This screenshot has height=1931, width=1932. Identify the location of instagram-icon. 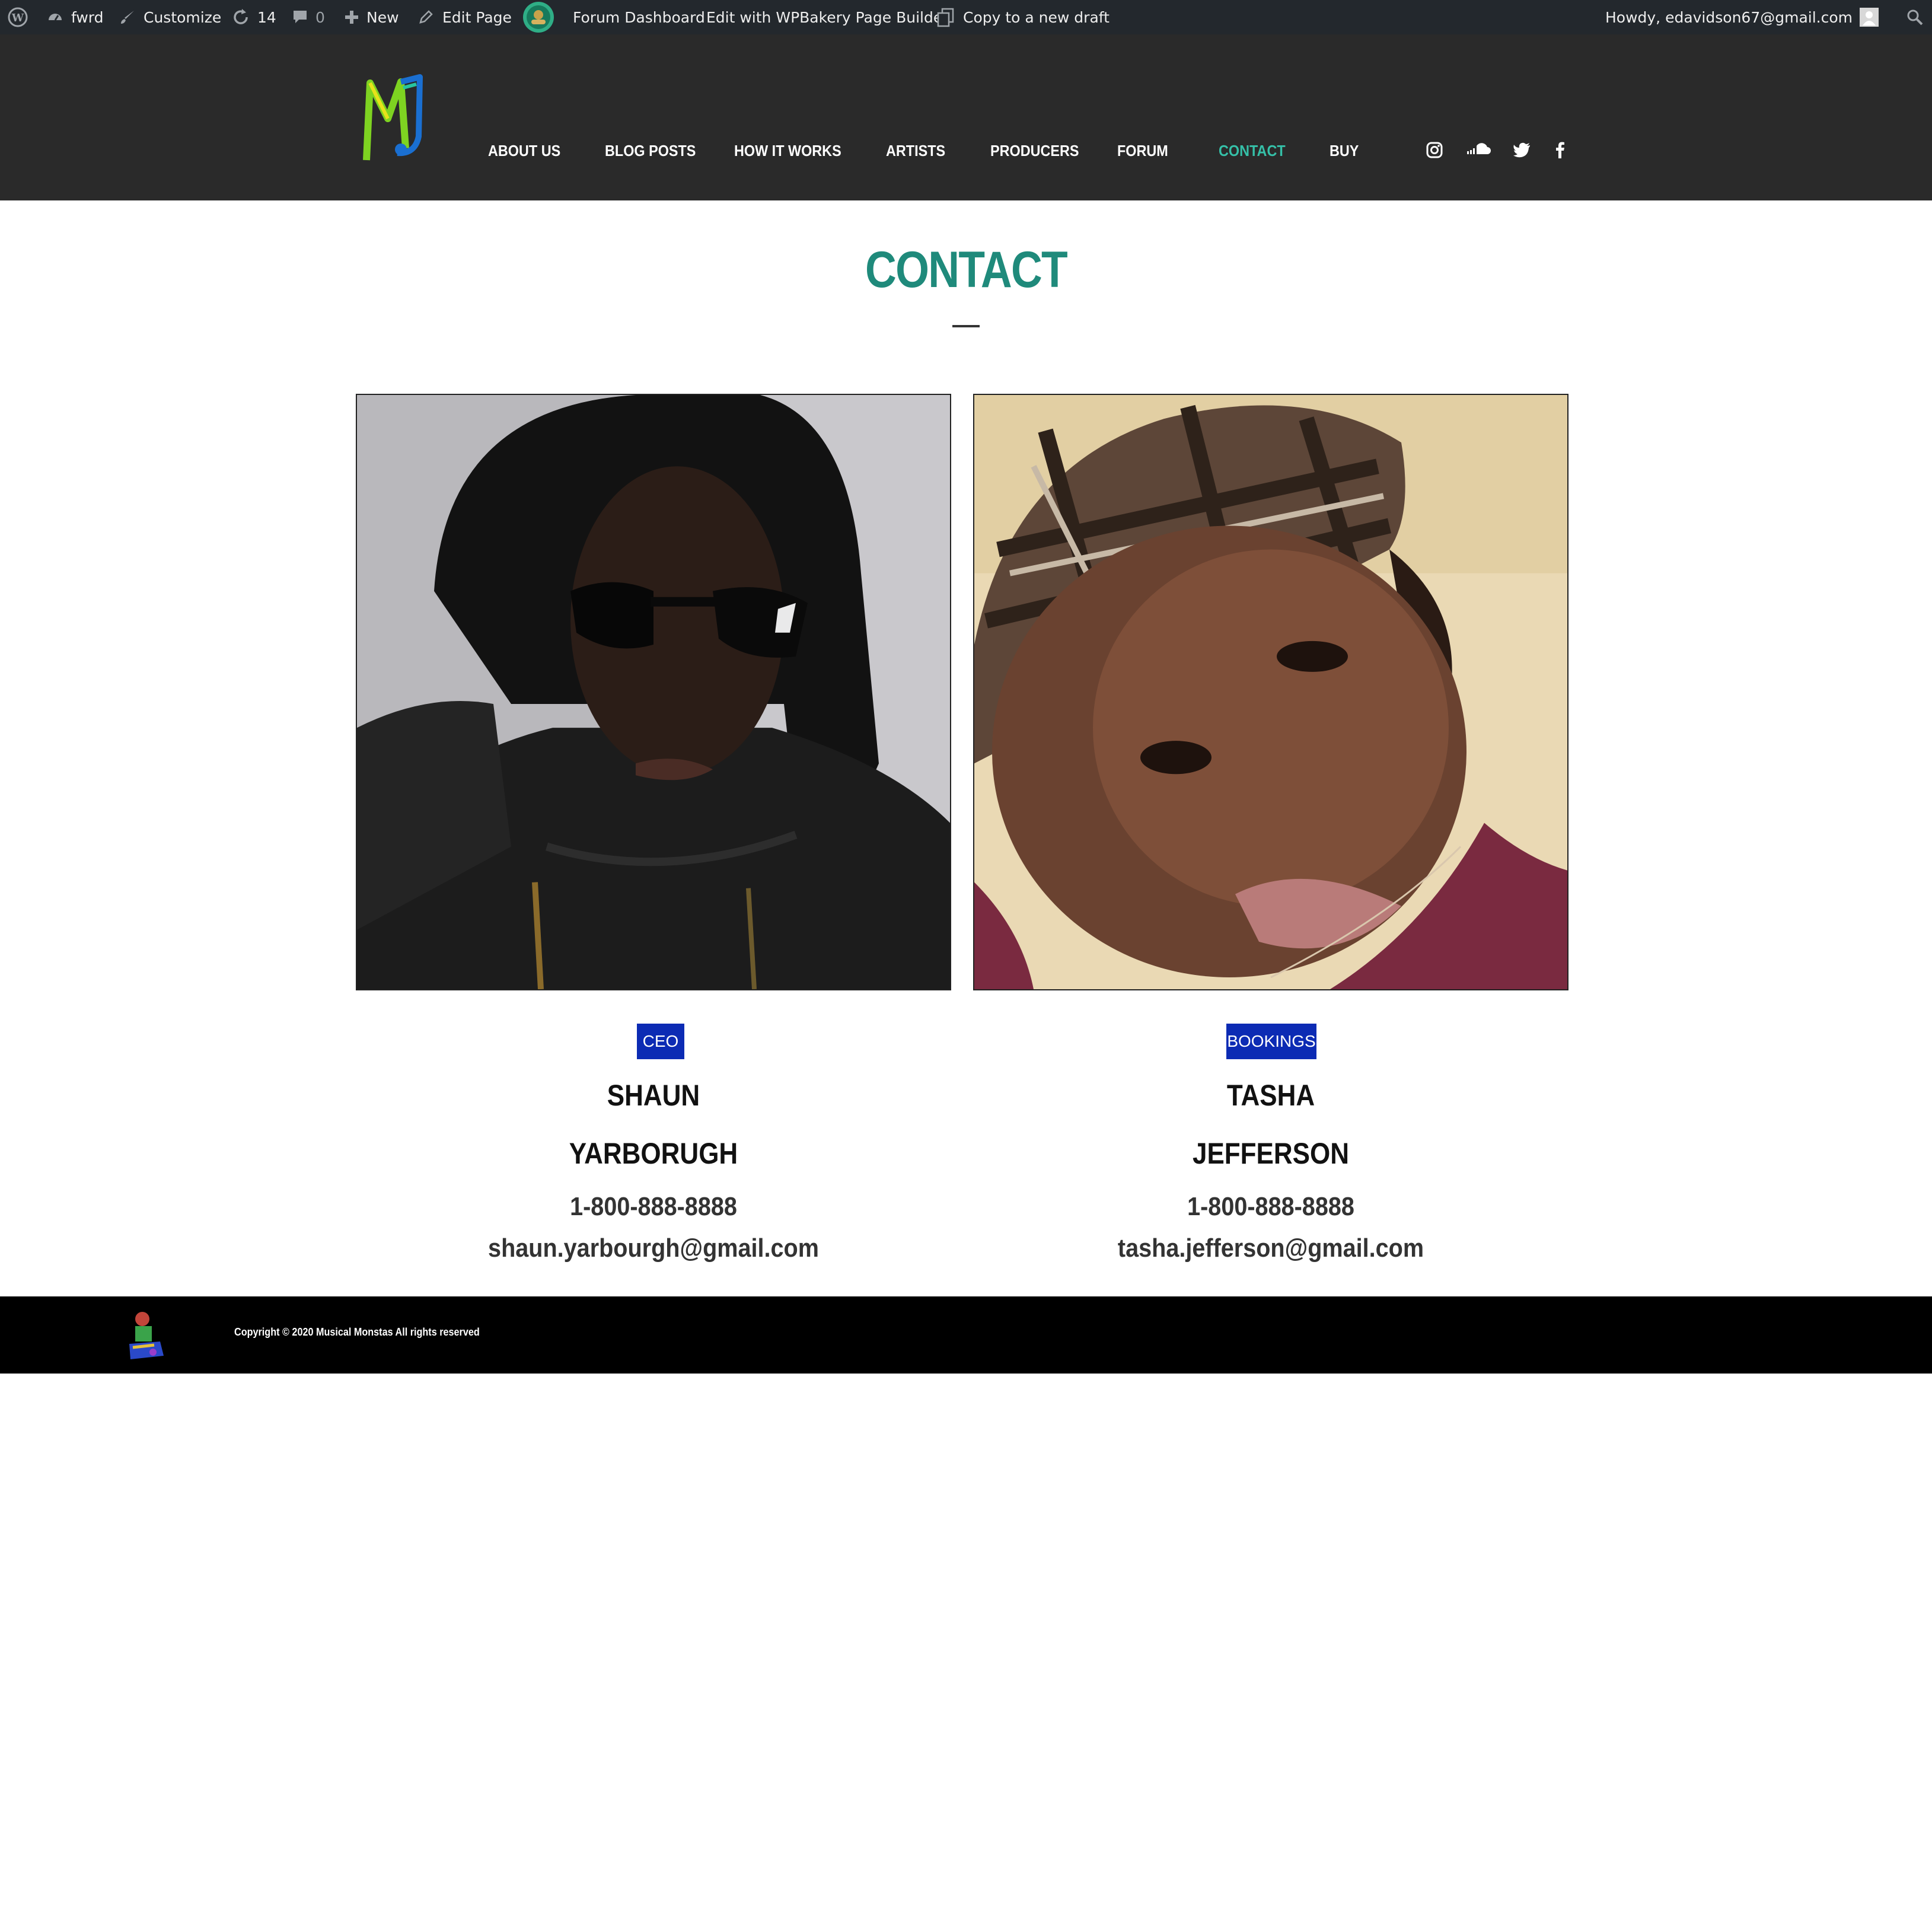
(1434, 150).